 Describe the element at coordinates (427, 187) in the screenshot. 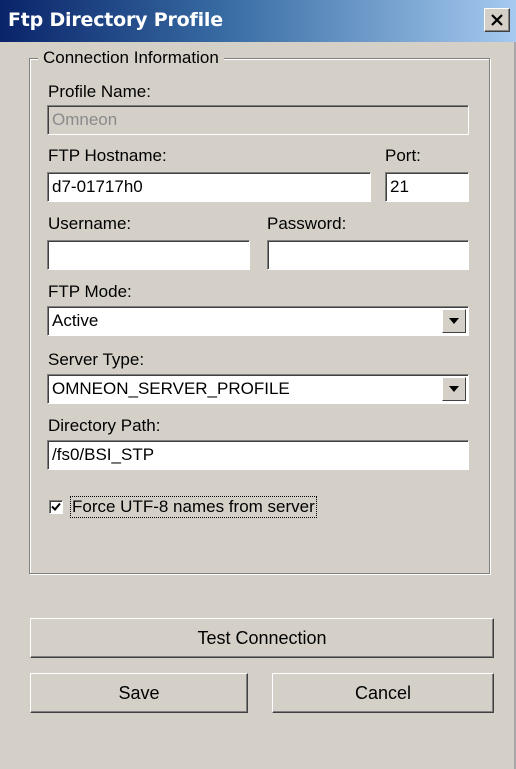

I see `port-field: 21` at that location.